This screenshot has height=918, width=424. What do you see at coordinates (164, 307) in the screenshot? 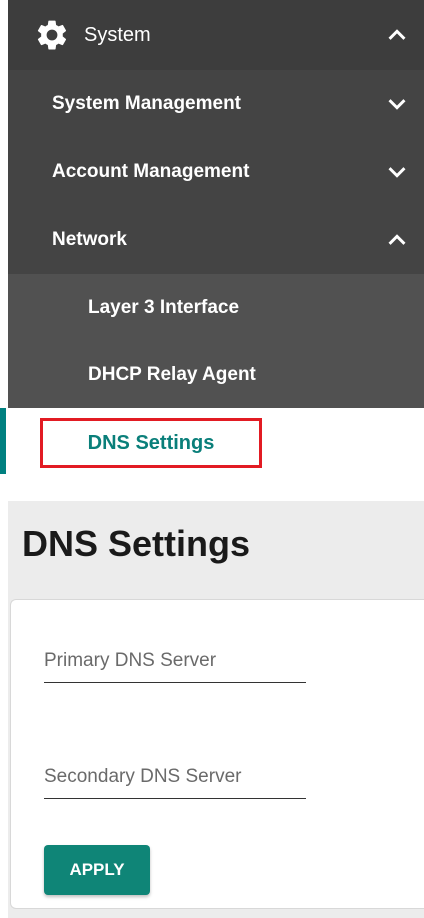
I see `sidebar-item-label: Layer 3 Interface` at bounding box center [164, 307].